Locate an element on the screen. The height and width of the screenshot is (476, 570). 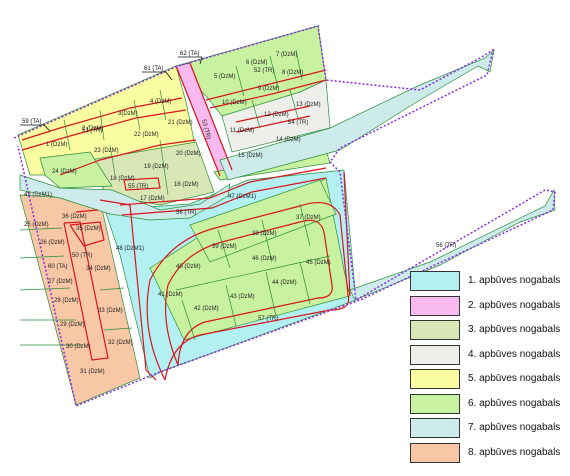
legend-item: 2. apbūves nogabals is located at coordinates (485, 306).